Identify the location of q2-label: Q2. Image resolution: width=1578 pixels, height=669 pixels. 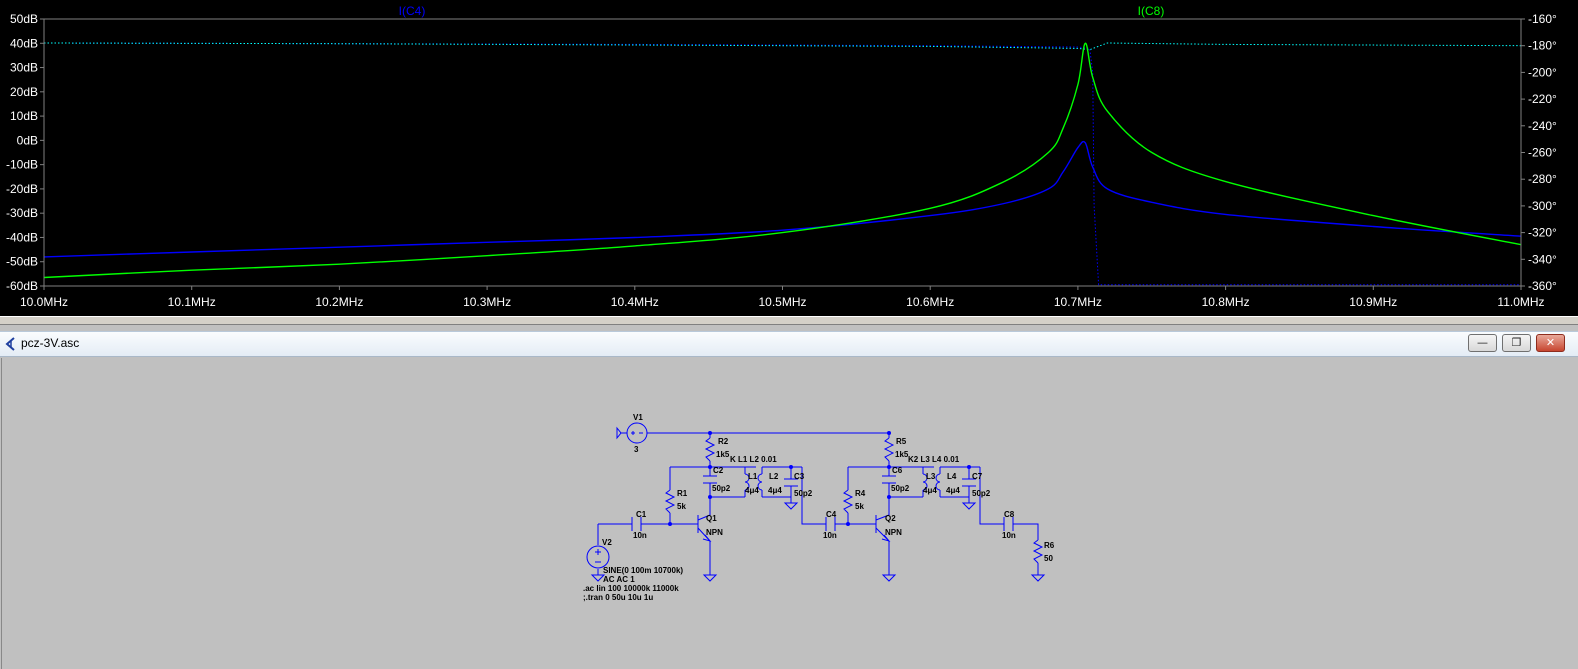
(890, 518).